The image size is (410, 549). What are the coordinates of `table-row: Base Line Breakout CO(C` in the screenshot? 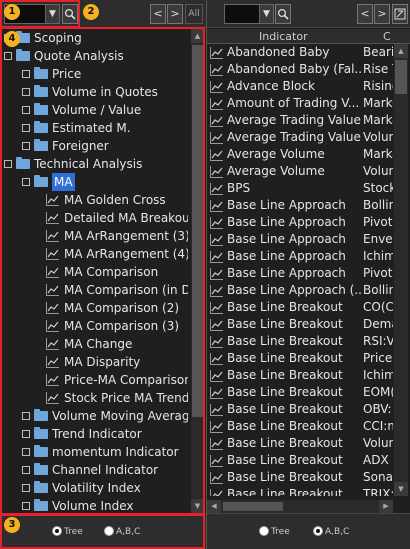 It's located at (300, 307).